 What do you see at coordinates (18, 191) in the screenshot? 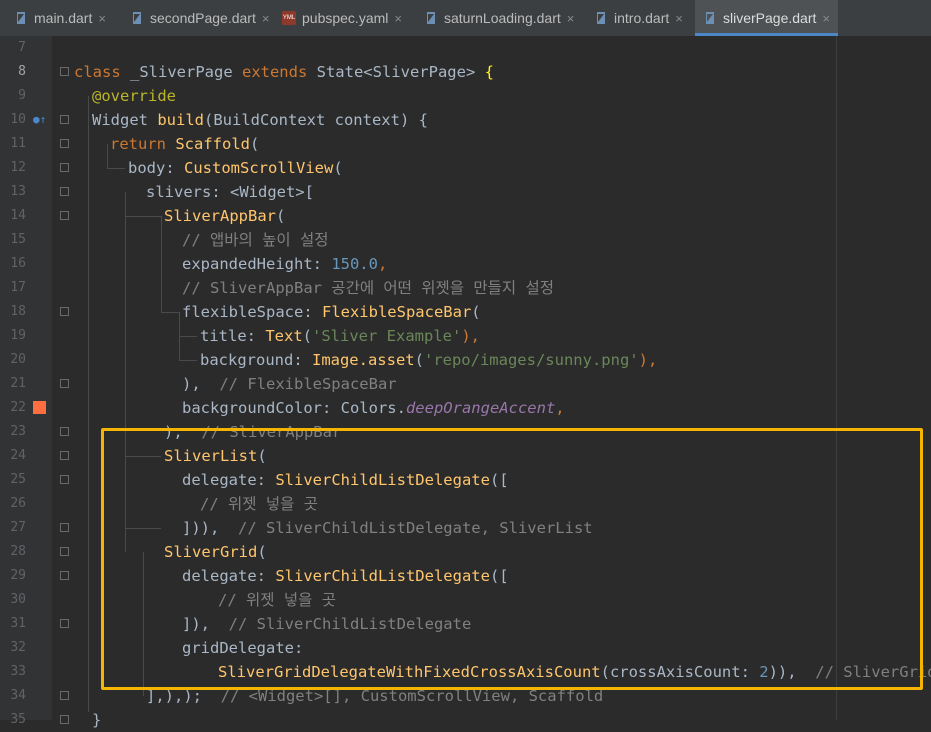
I see `line-number: 13` at bounding box center [18, 191].